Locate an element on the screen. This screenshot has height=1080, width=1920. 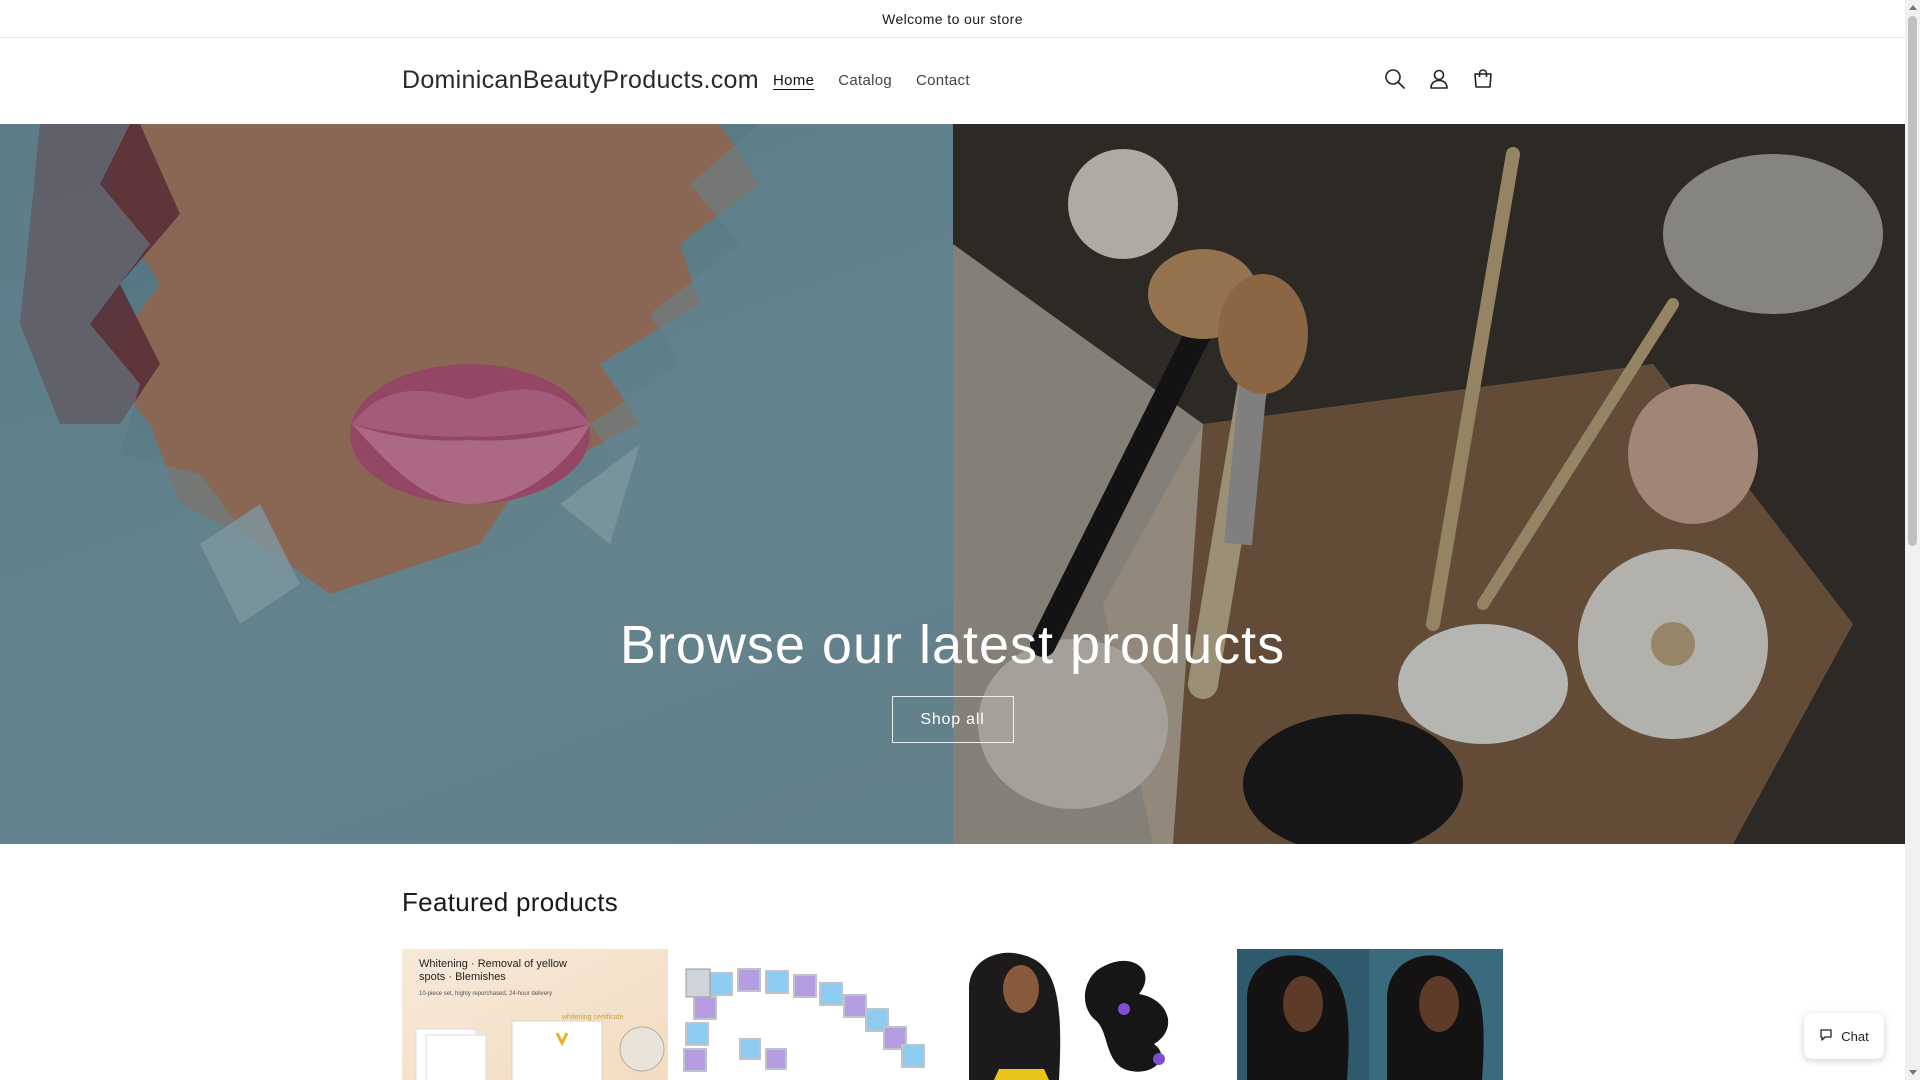
product-image-text-2: spots · Blemishes is located at coordinates (462, 977).